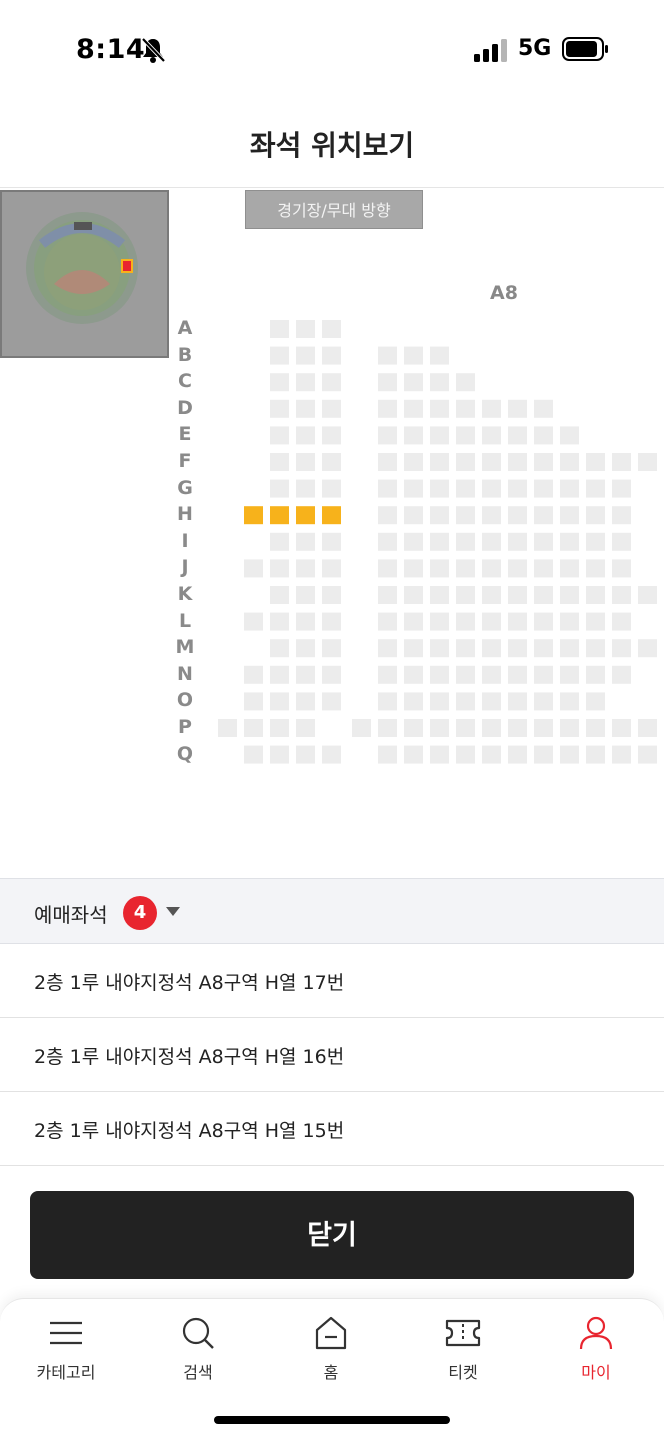 This screenshot has width=664, height=1440. I want to click on close-button: 닫기, so click(332, 1235).